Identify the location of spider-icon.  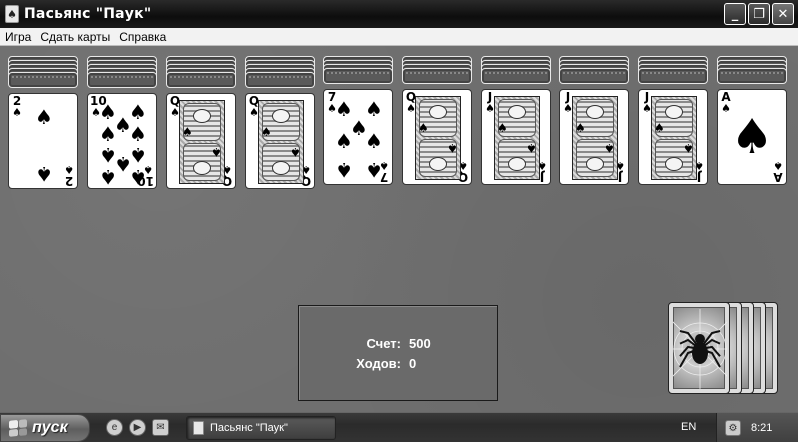
(700, 349).